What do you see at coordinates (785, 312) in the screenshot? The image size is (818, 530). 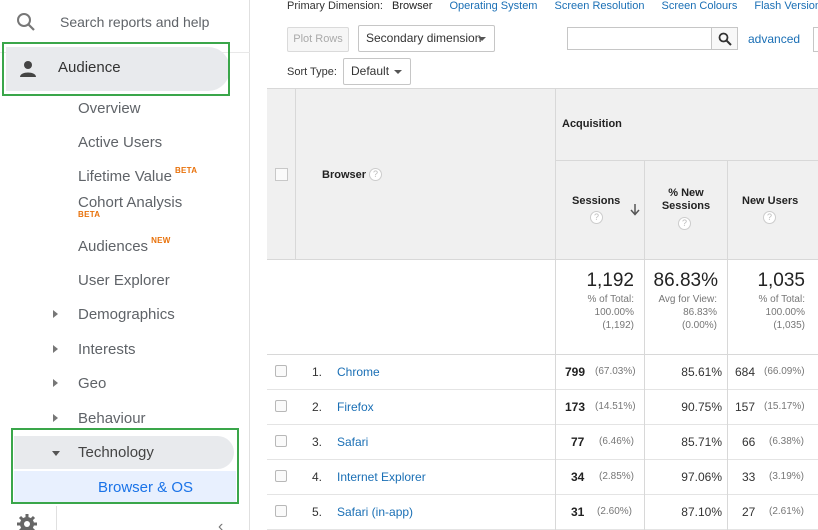 I see `total-new-users-pct: 100.00%` at bounding box center [785, 312].